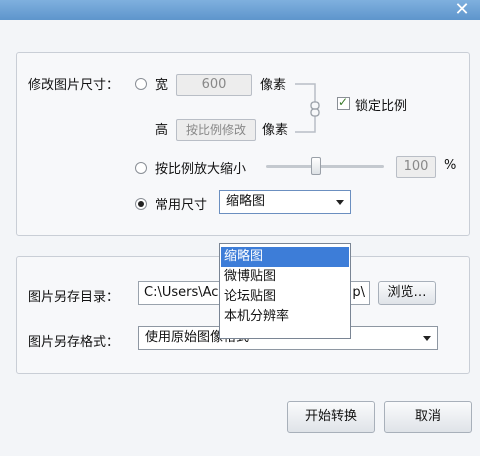 This screenshot has height=456, width=480. What do you see at coordinates (285, 277) in the screenshot?
I see `dropdown-option-weibo: 微博贴图` at bounding box center [285, 277].